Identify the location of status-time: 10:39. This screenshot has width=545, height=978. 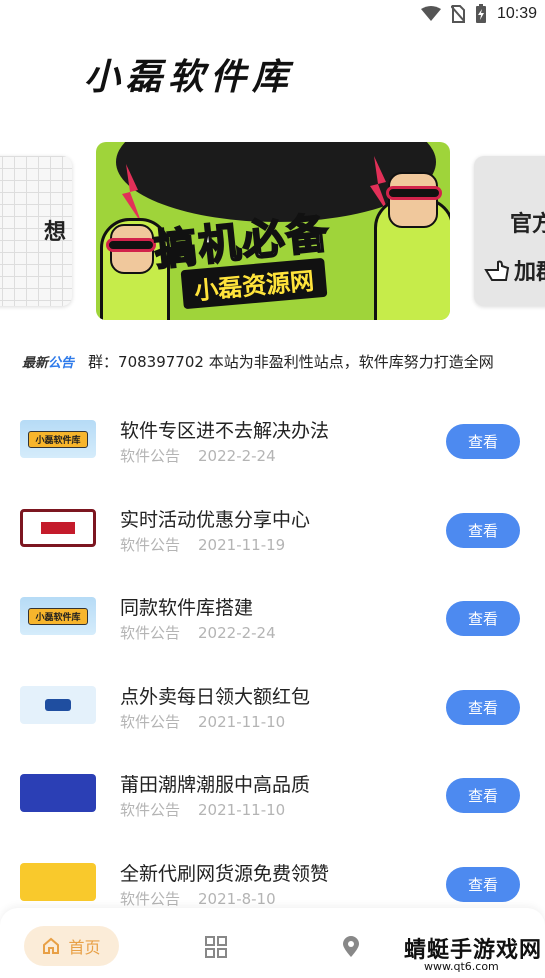
(516, 13).